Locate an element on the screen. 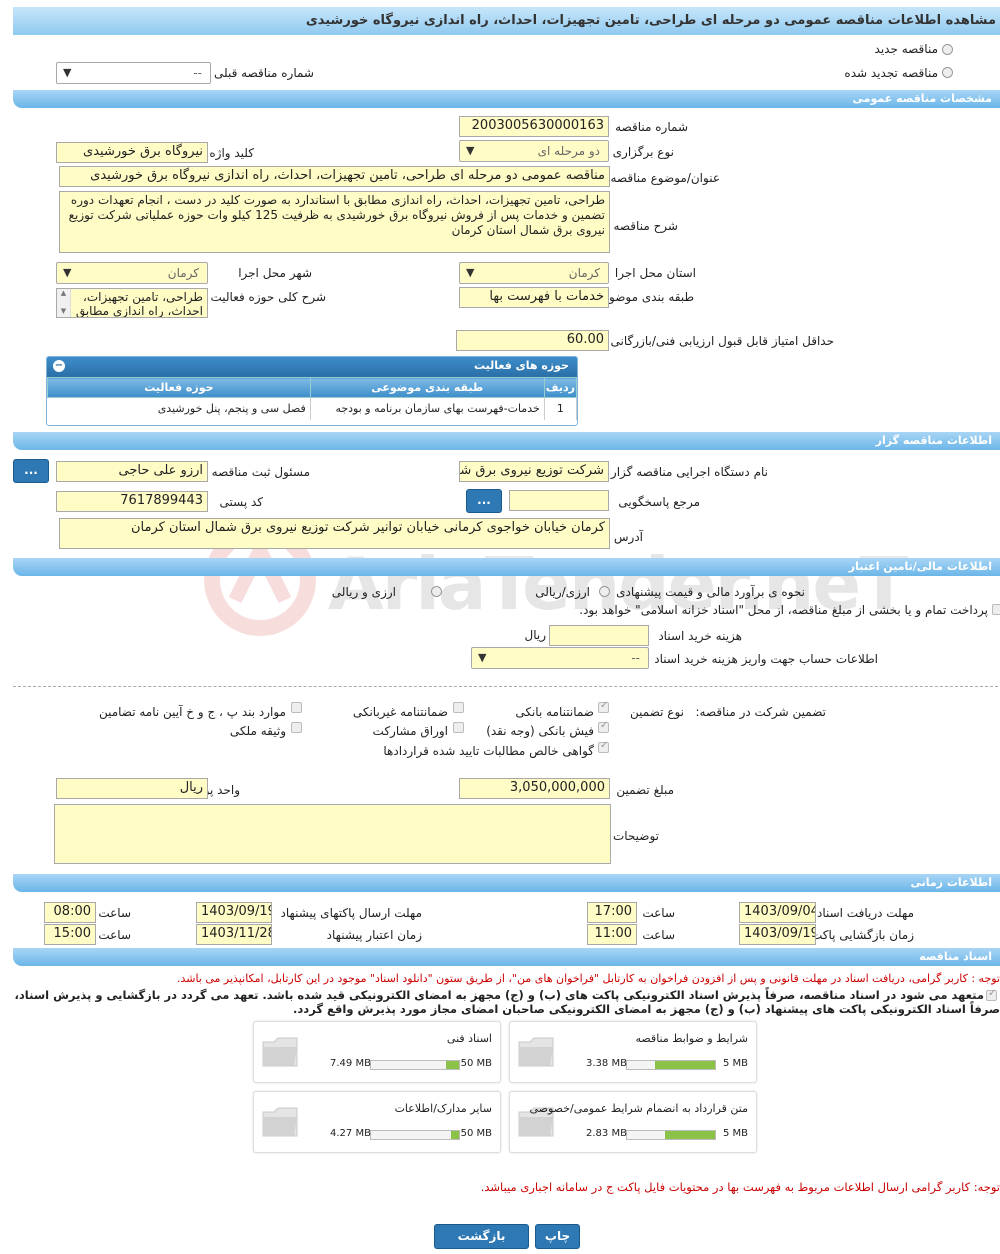  receive-time-label: ساعت is located at coordinates (658, 913).